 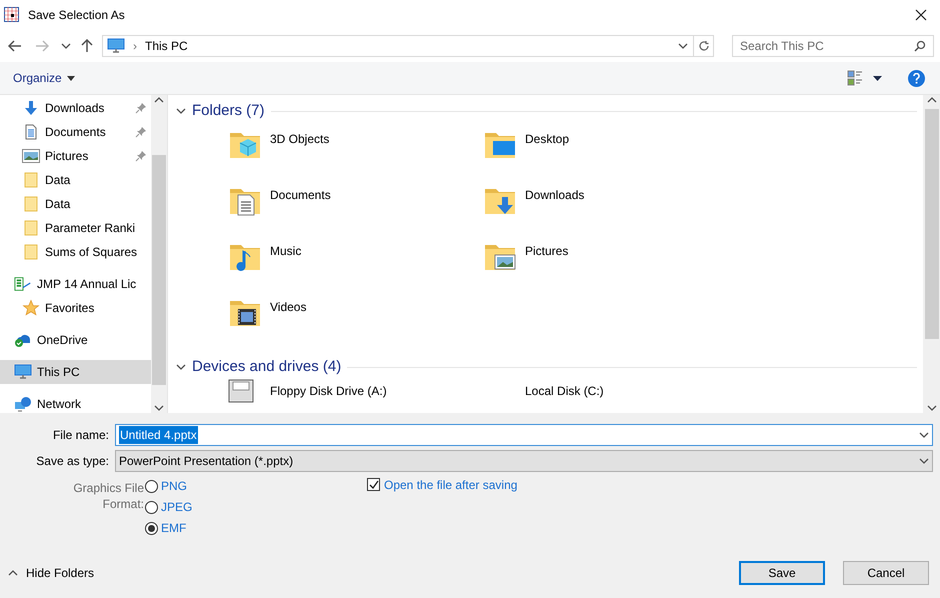 I want to click on star-icon, so click(x=31, y=308).